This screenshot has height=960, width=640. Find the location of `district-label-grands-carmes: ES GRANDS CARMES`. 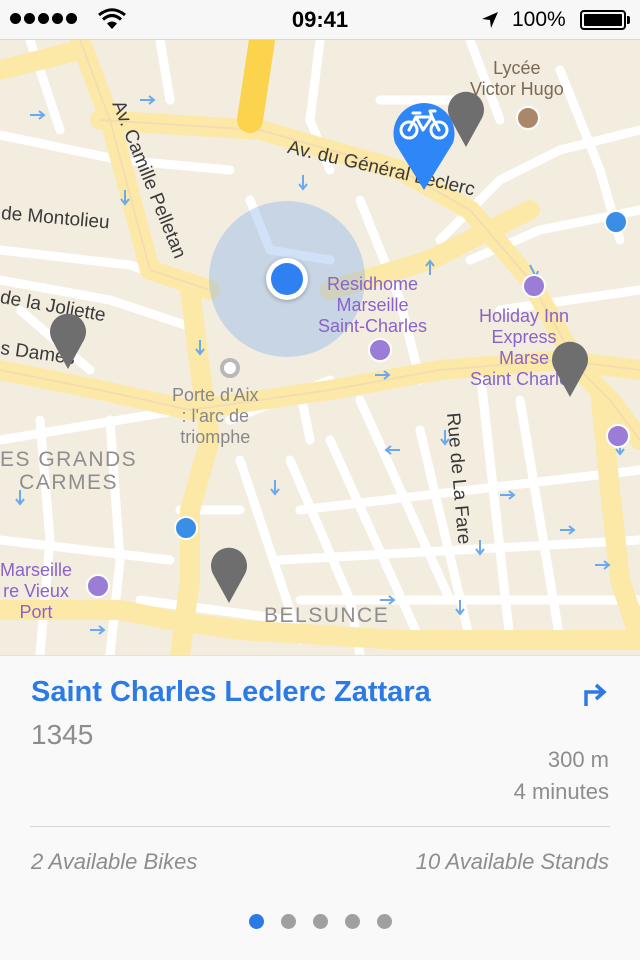

district-label-grands-carmes: ES GRANDS CARMES is located at coordinates (69, 471).